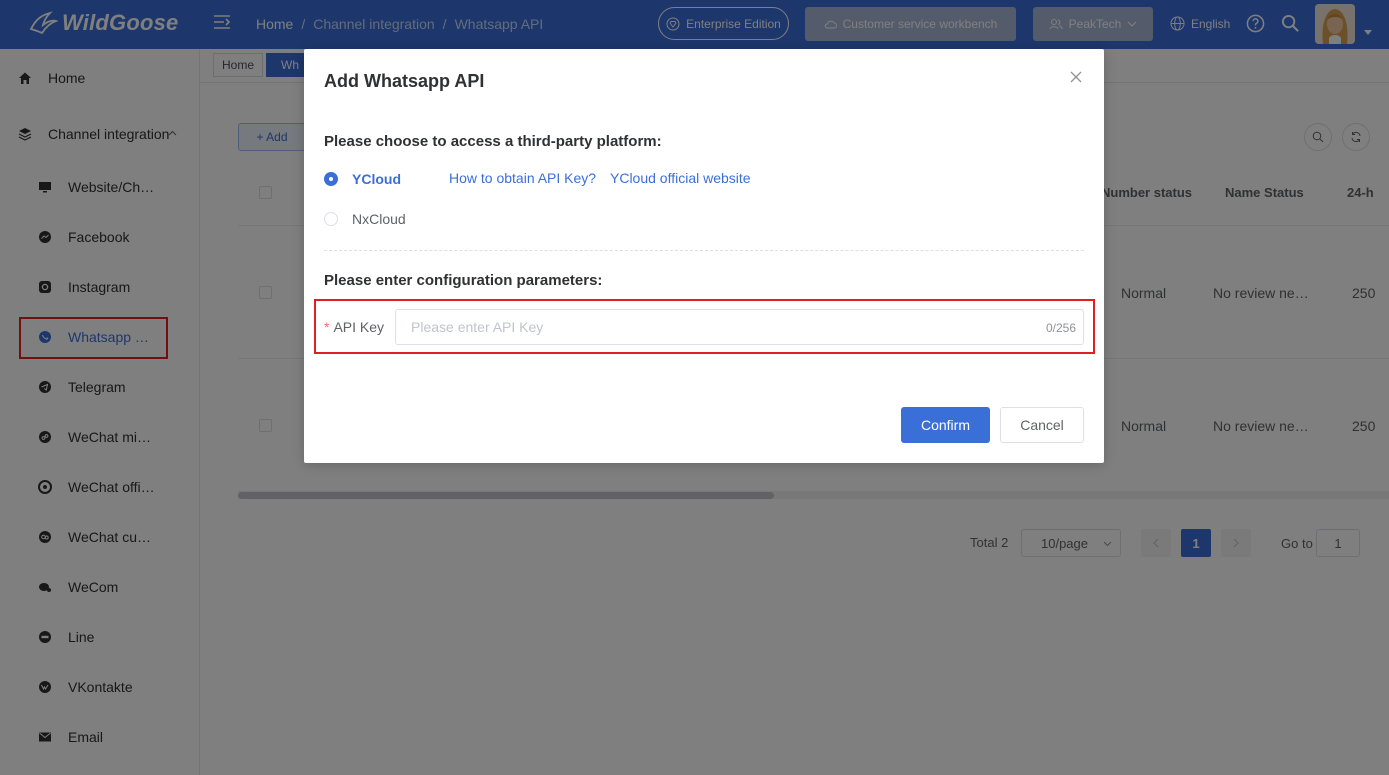 This screenshot has height=775, width=1389. Describe the element at coordinates (463, 280) in the screenshot. I see `config-prompt: Please enter configuration parameters:` at that location.